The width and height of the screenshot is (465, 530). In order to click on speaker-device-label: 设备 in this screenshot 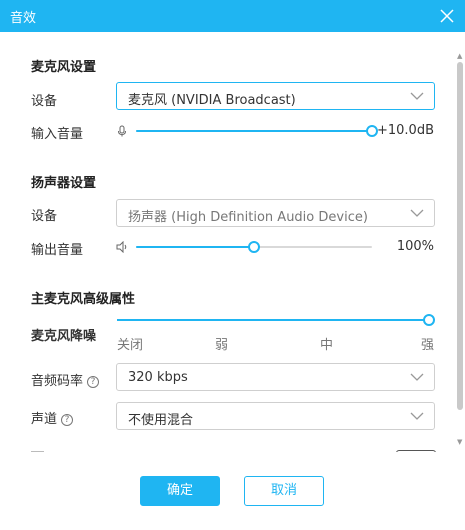, I will do `click(44, 216)`.